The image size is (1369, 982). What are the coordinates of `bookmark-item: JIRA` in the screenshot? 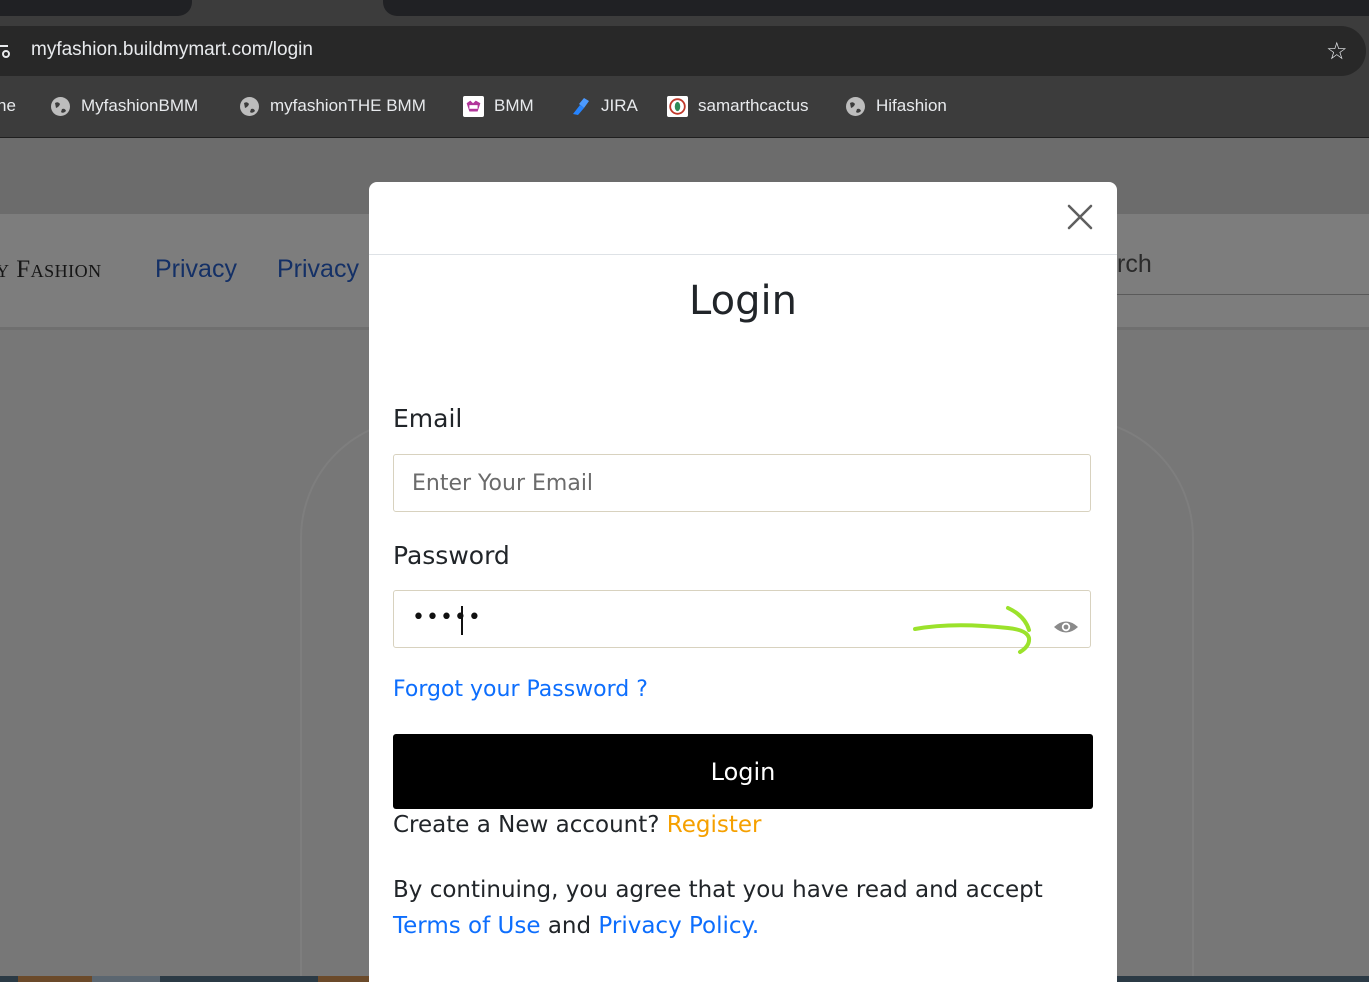 It's located at (604, 106).